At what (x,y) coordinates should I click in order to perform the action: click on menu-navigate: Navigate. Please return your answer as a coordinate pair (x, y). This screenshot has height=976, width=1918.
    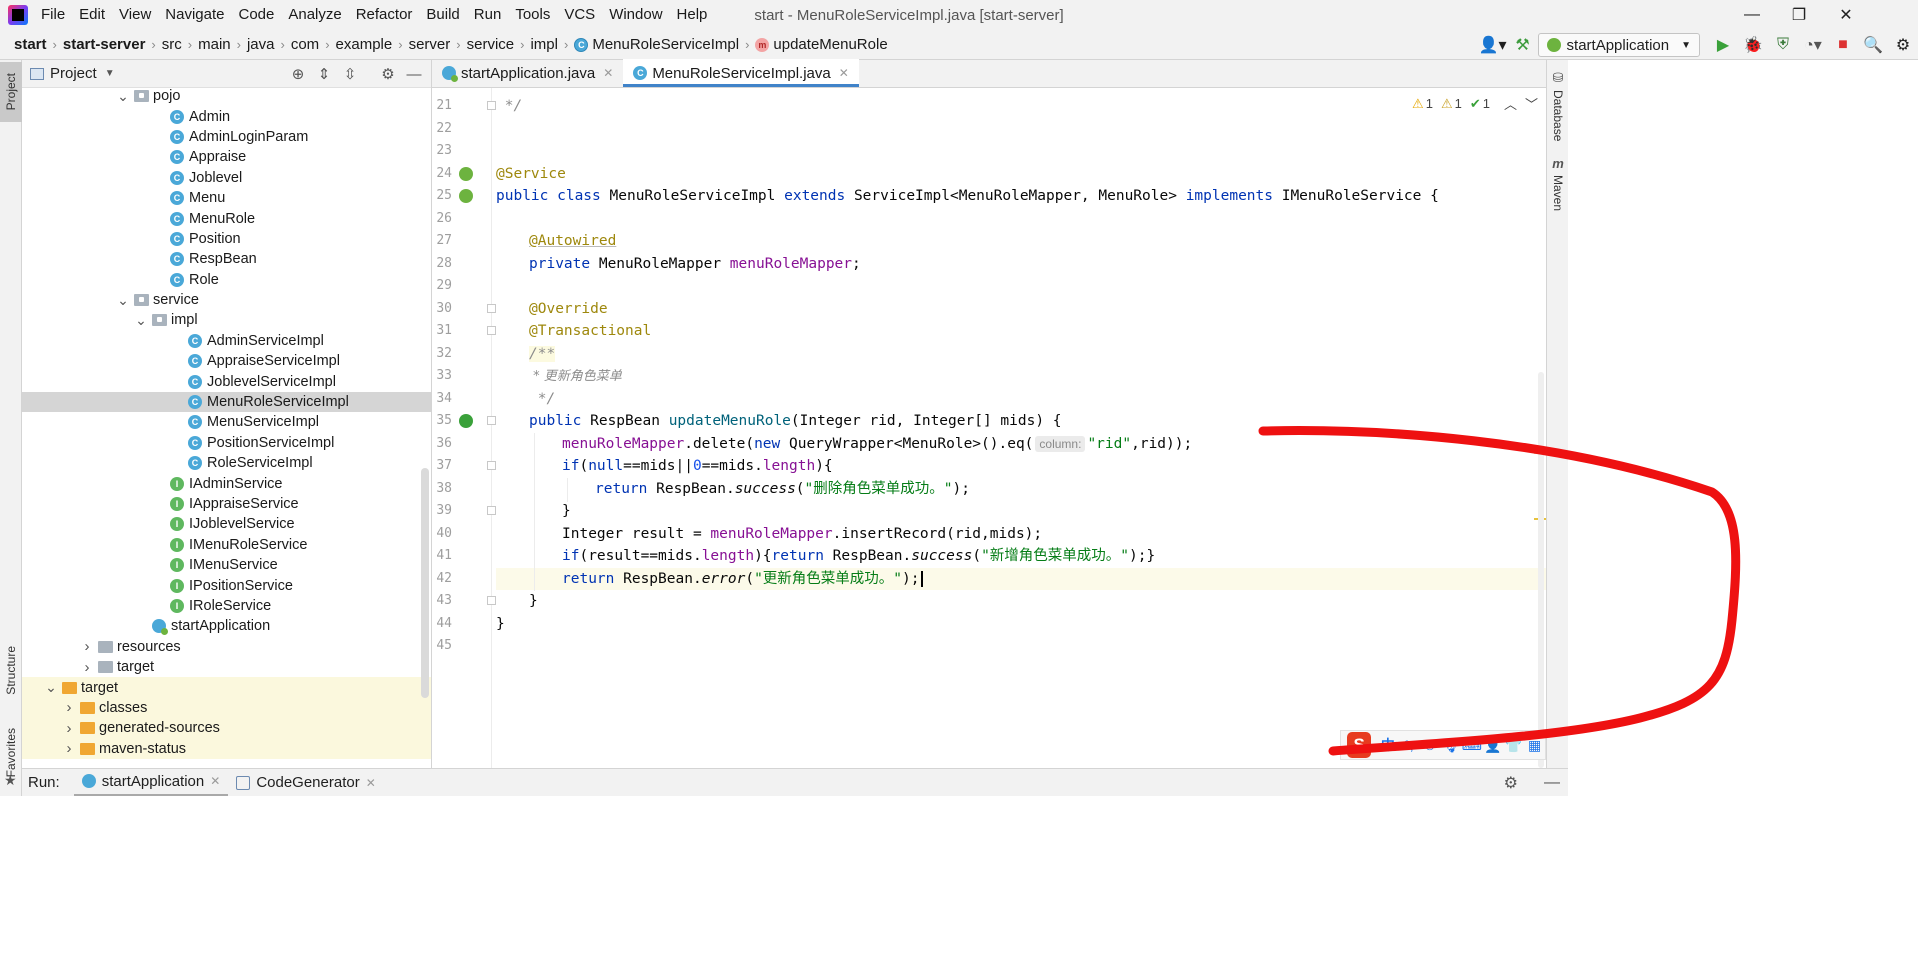
    Looking at the image, I should click on (194, 15).